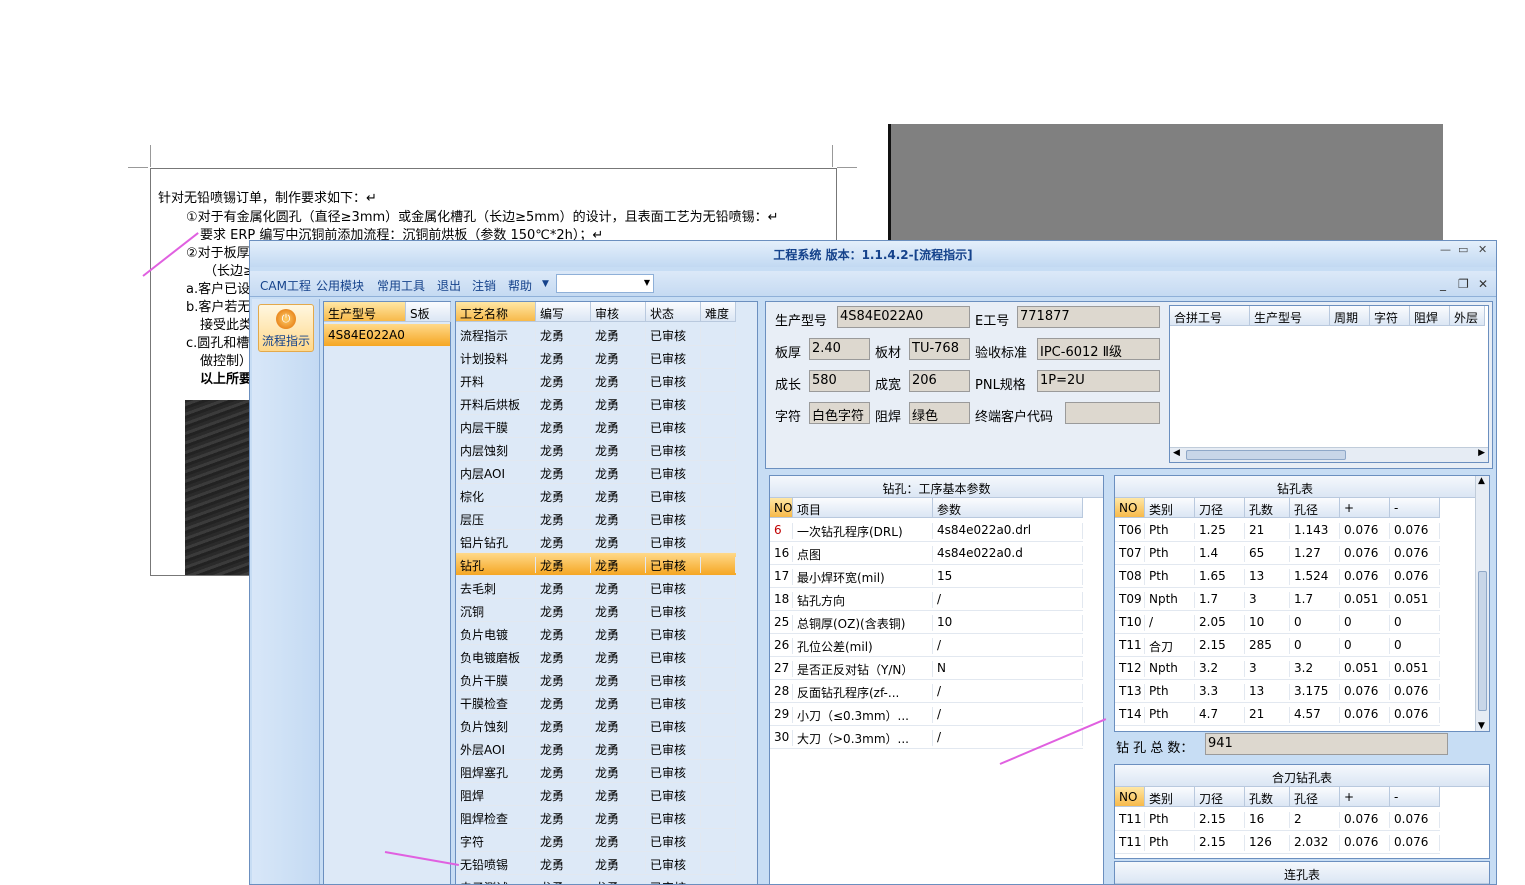 This screenshot has height=885, width=1525. What do you see at coordinates (926, 645) in the screenshot?
I see `table-row: 26 孔位公差(mil) /` at bounding box center [926, 645].